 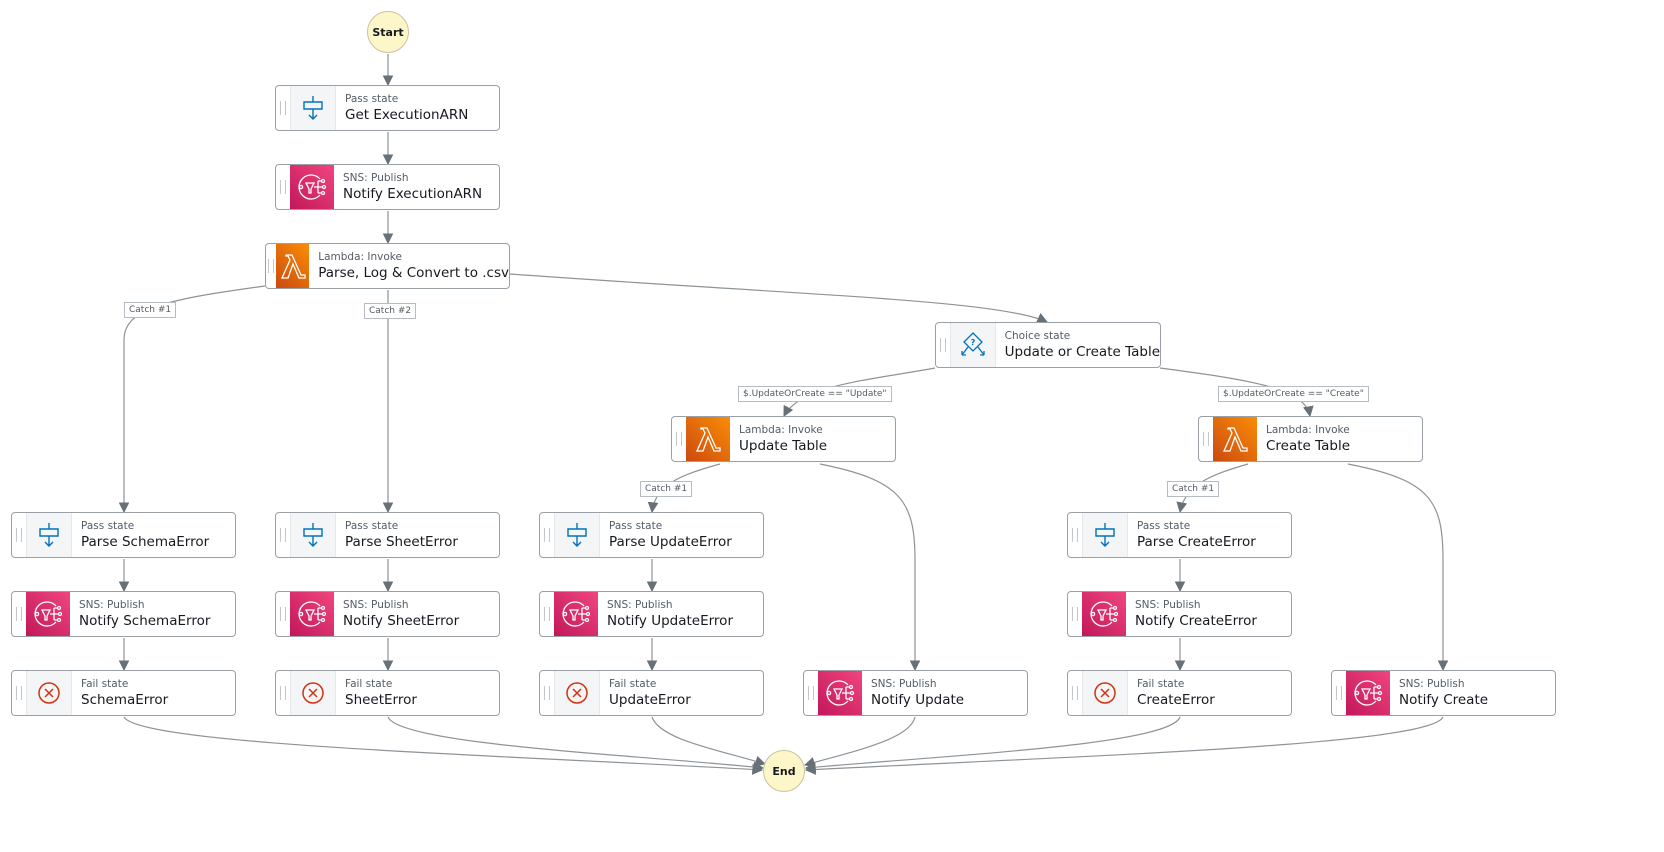 What do you see at coordinates (1443, 693) in the screenshot?
I see `state-notify-create: SNS: Publish Notify Create` at bounding box center [1443, 693].